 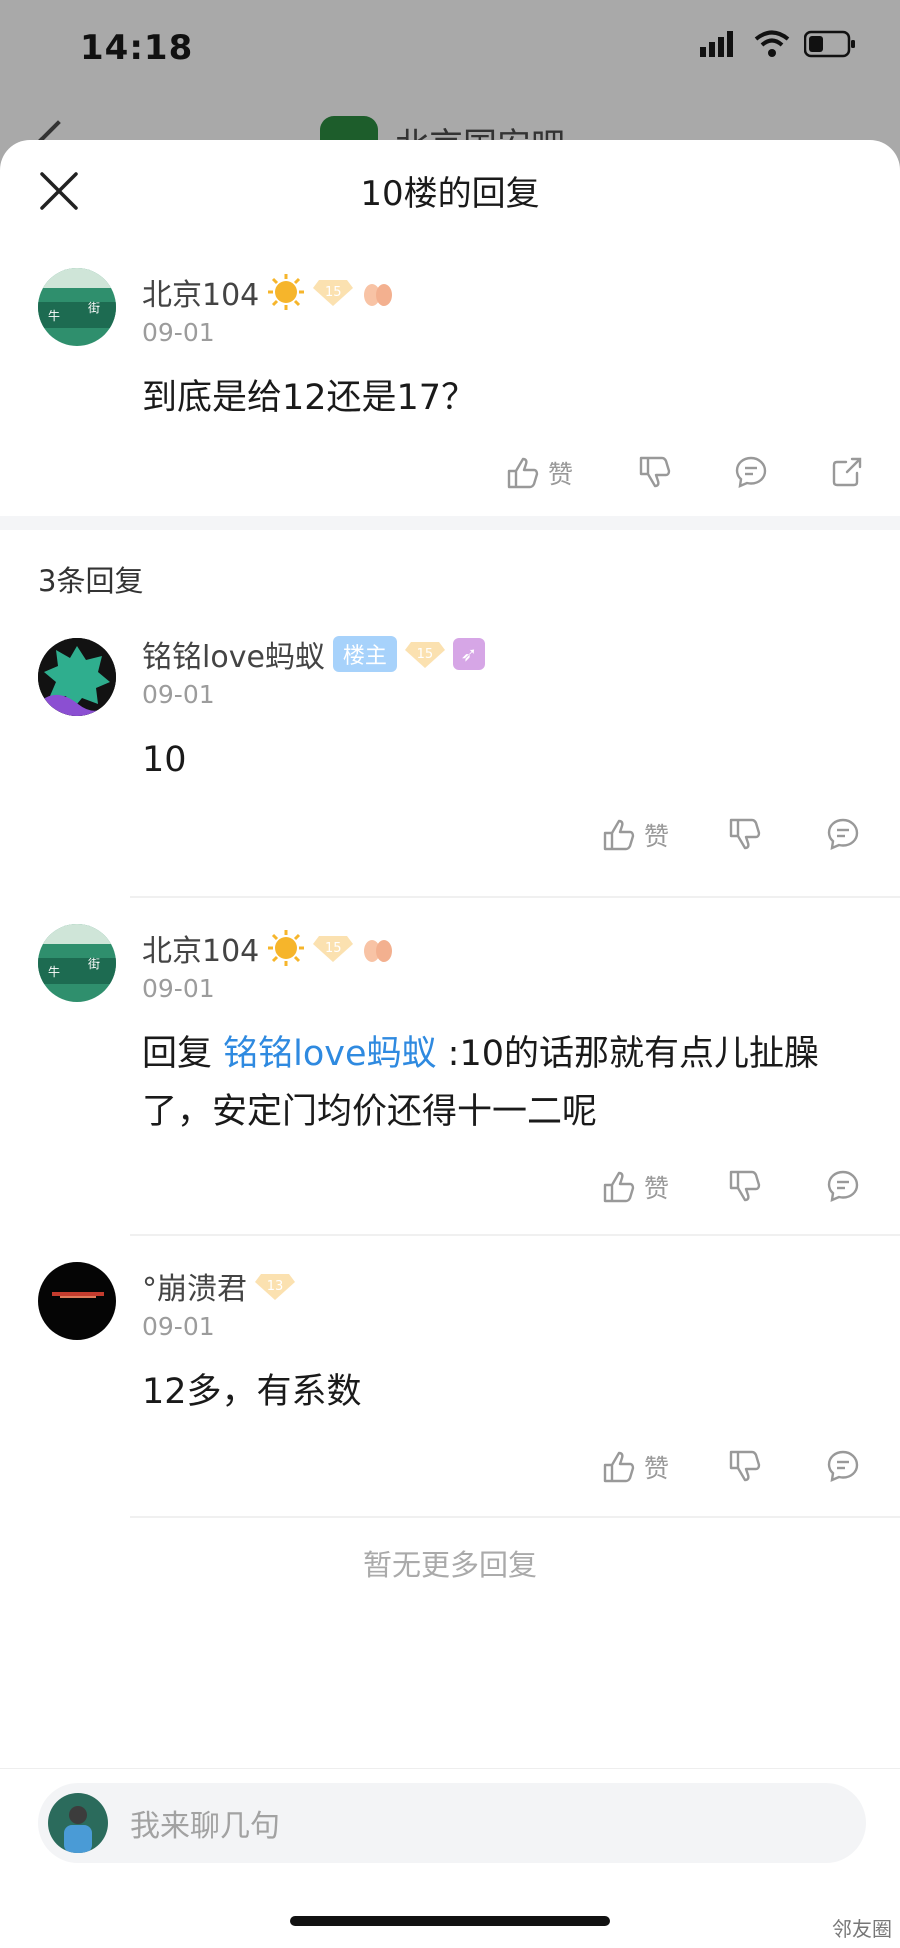 I want to click on watermark: 邻友圈, so click(x=862, y=1929).